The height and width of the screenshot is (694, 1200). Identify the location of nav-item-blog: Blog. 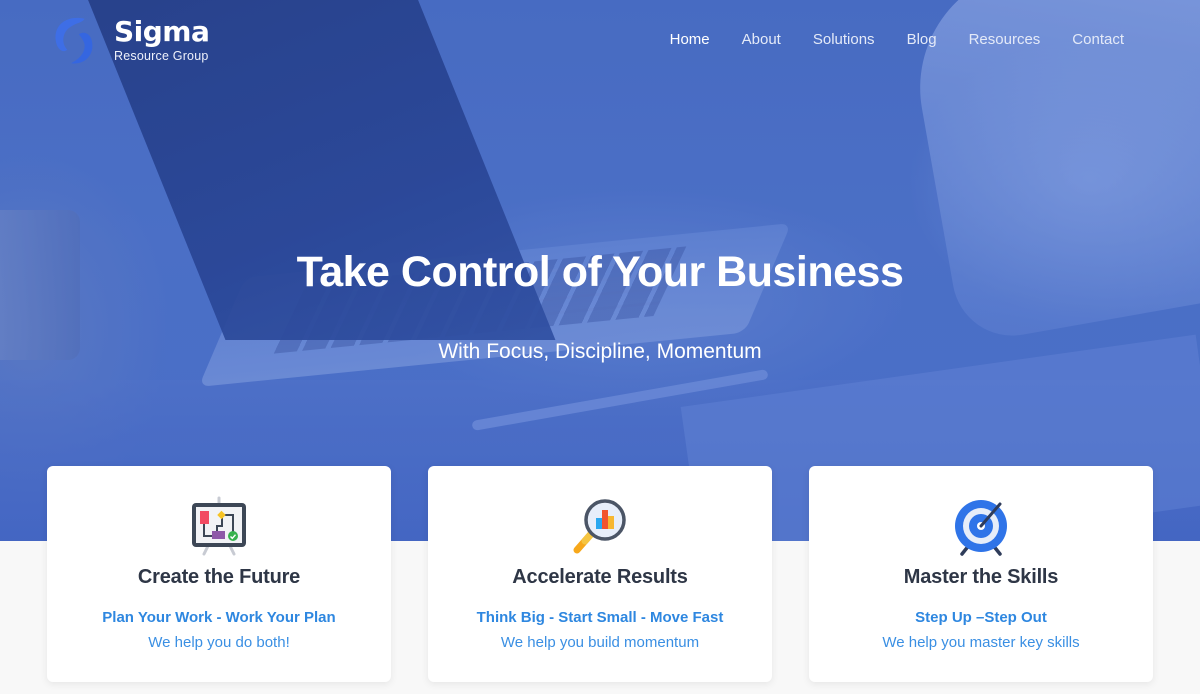
(922, 40).